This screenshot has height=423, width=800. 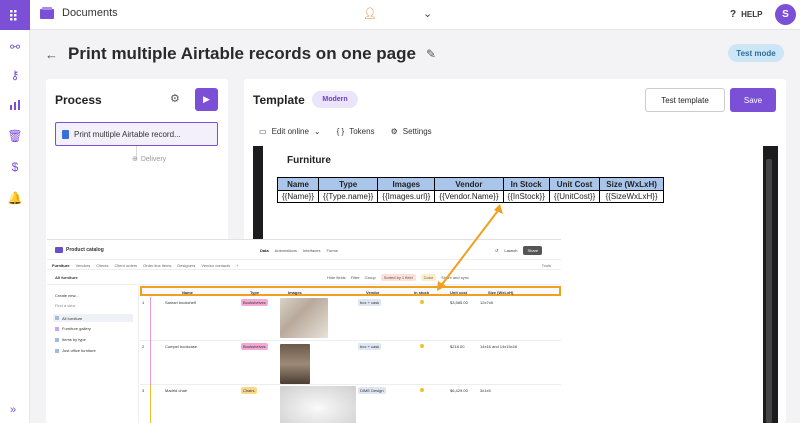 What do you see at coordinates (180, 302) in the screenshot?
I see `name-cell: Samari bookshelf` at bounding box center [180, 302].